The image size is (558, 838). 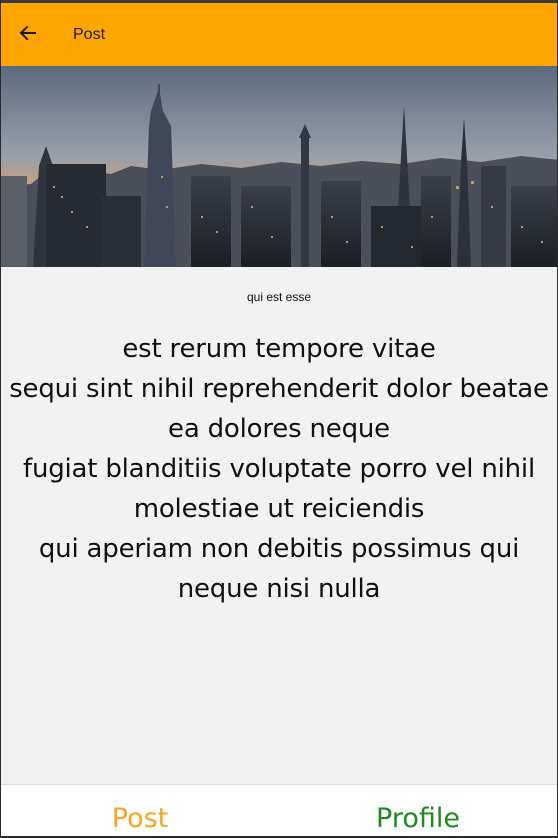 I want to click on bottom-navigation: Post Profile, so click(x=279, y=810).